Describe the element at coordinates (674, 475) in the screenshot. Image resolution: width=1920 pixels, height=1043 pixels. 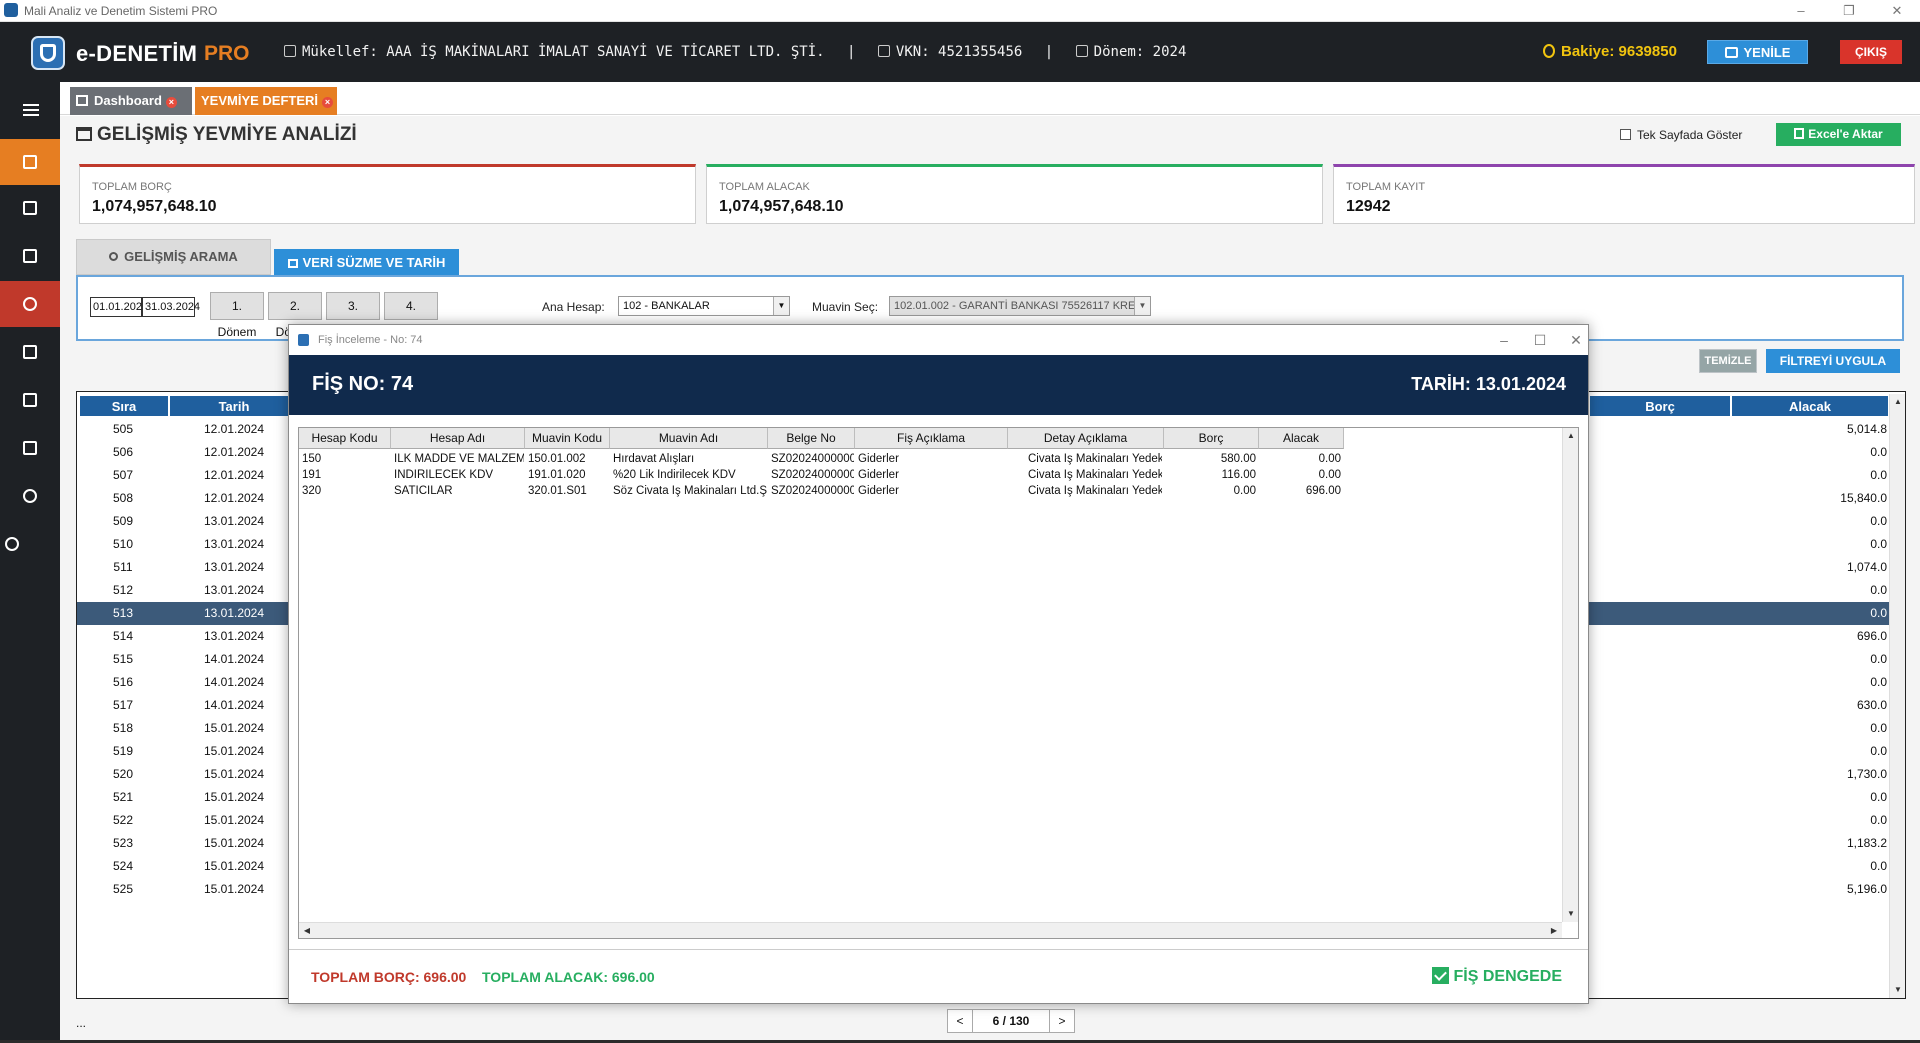
I see `cell-muavin-adi: %20 Lik İndirilecek KDV` at that location.